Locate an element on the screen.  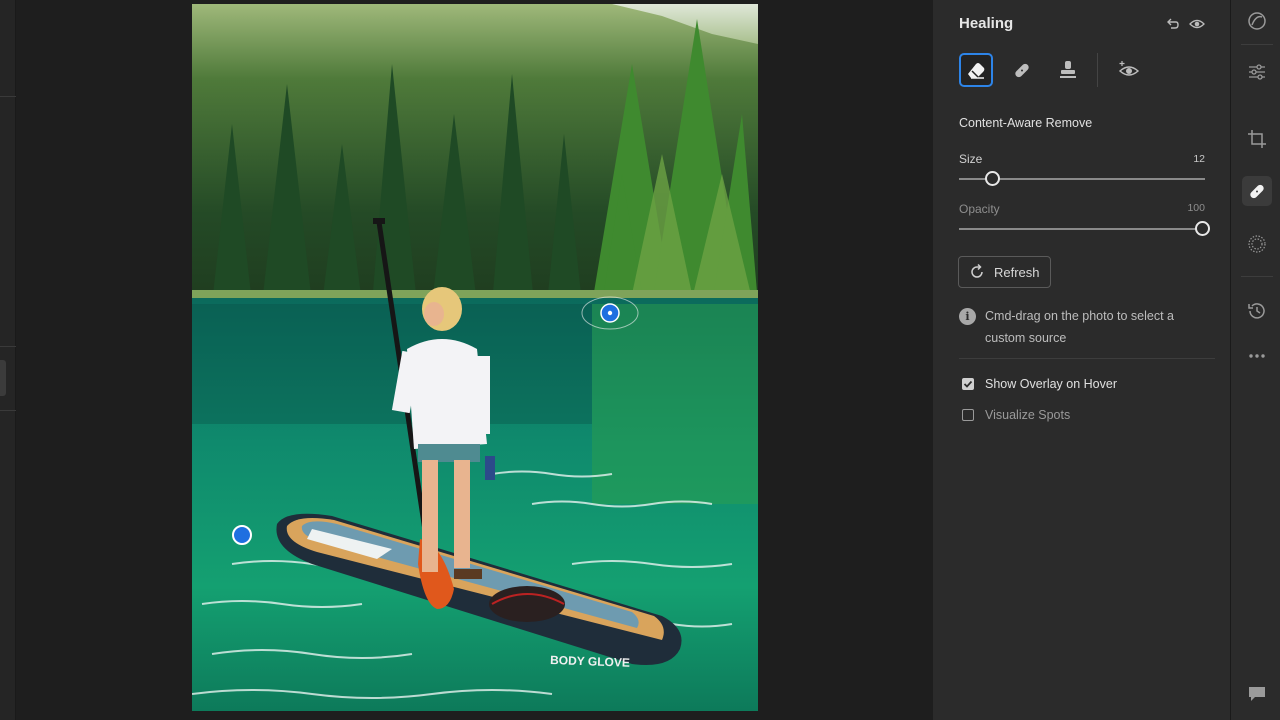
more-icon is located at coordinates (1257, 356).